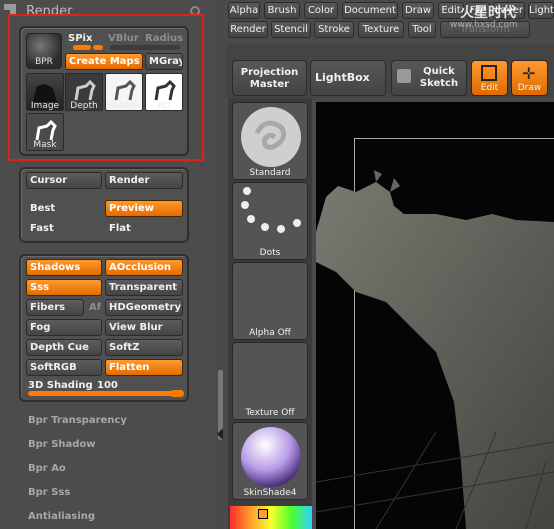 The width and height of the screenshot is (554, 529). I want to click on softrgb-button: SoftRGB, so click(64, 367).